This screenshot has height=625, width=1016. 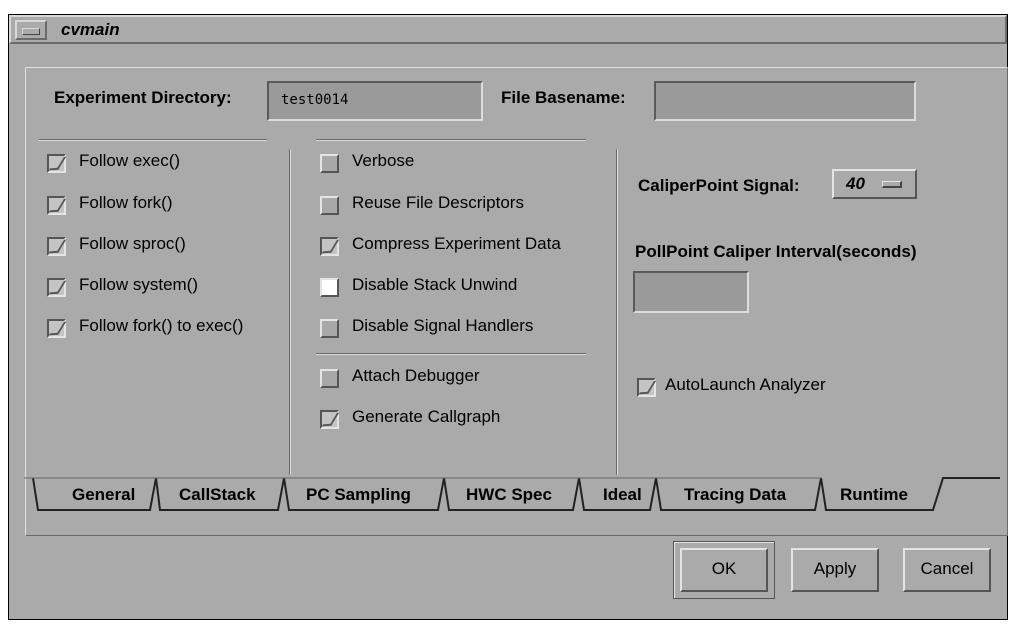 What do you see at coordinates (329, 328) in the screenshot?
I see `disable-signal-handlers-checkbox` at bounding box center [329, 328].